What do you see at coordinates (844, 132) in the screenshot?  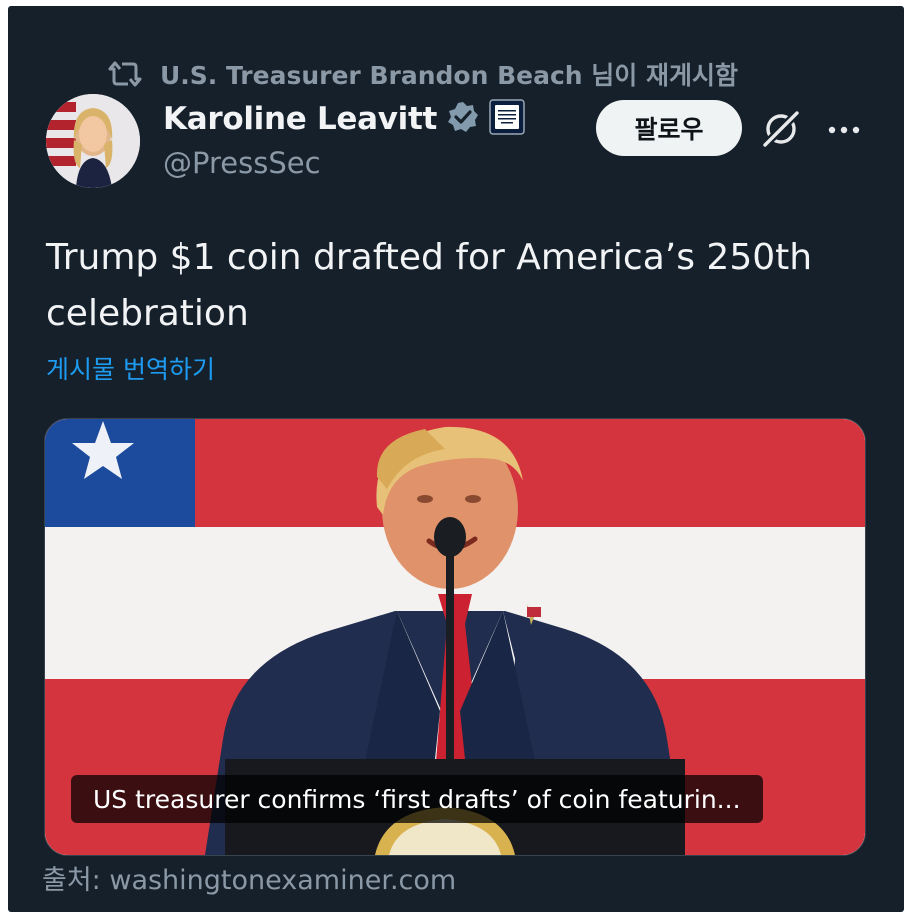 I see `more-options-icon` at bounding box center [844, 132].